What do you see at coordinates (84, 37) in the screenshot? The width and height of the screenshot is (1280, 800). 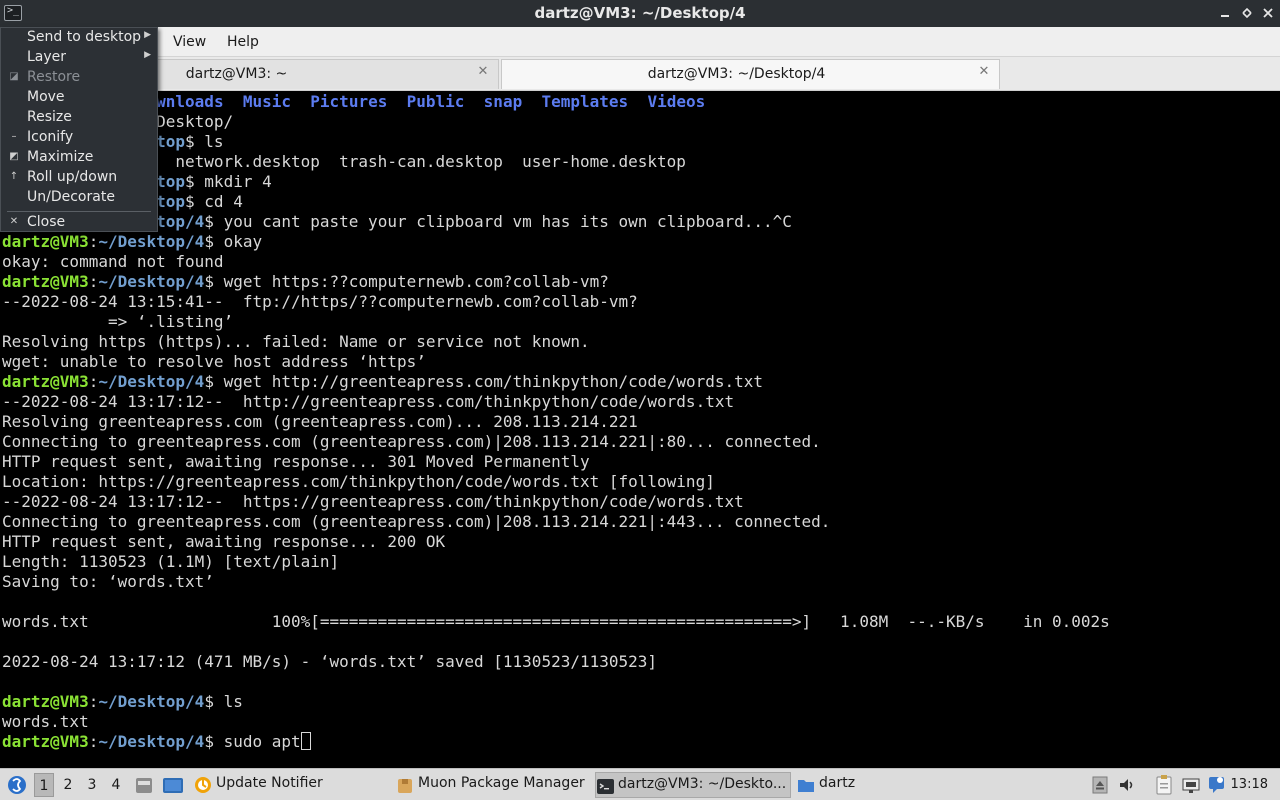 I see `menu-item-label: Send to desktop` at bounding box center [84, 37].